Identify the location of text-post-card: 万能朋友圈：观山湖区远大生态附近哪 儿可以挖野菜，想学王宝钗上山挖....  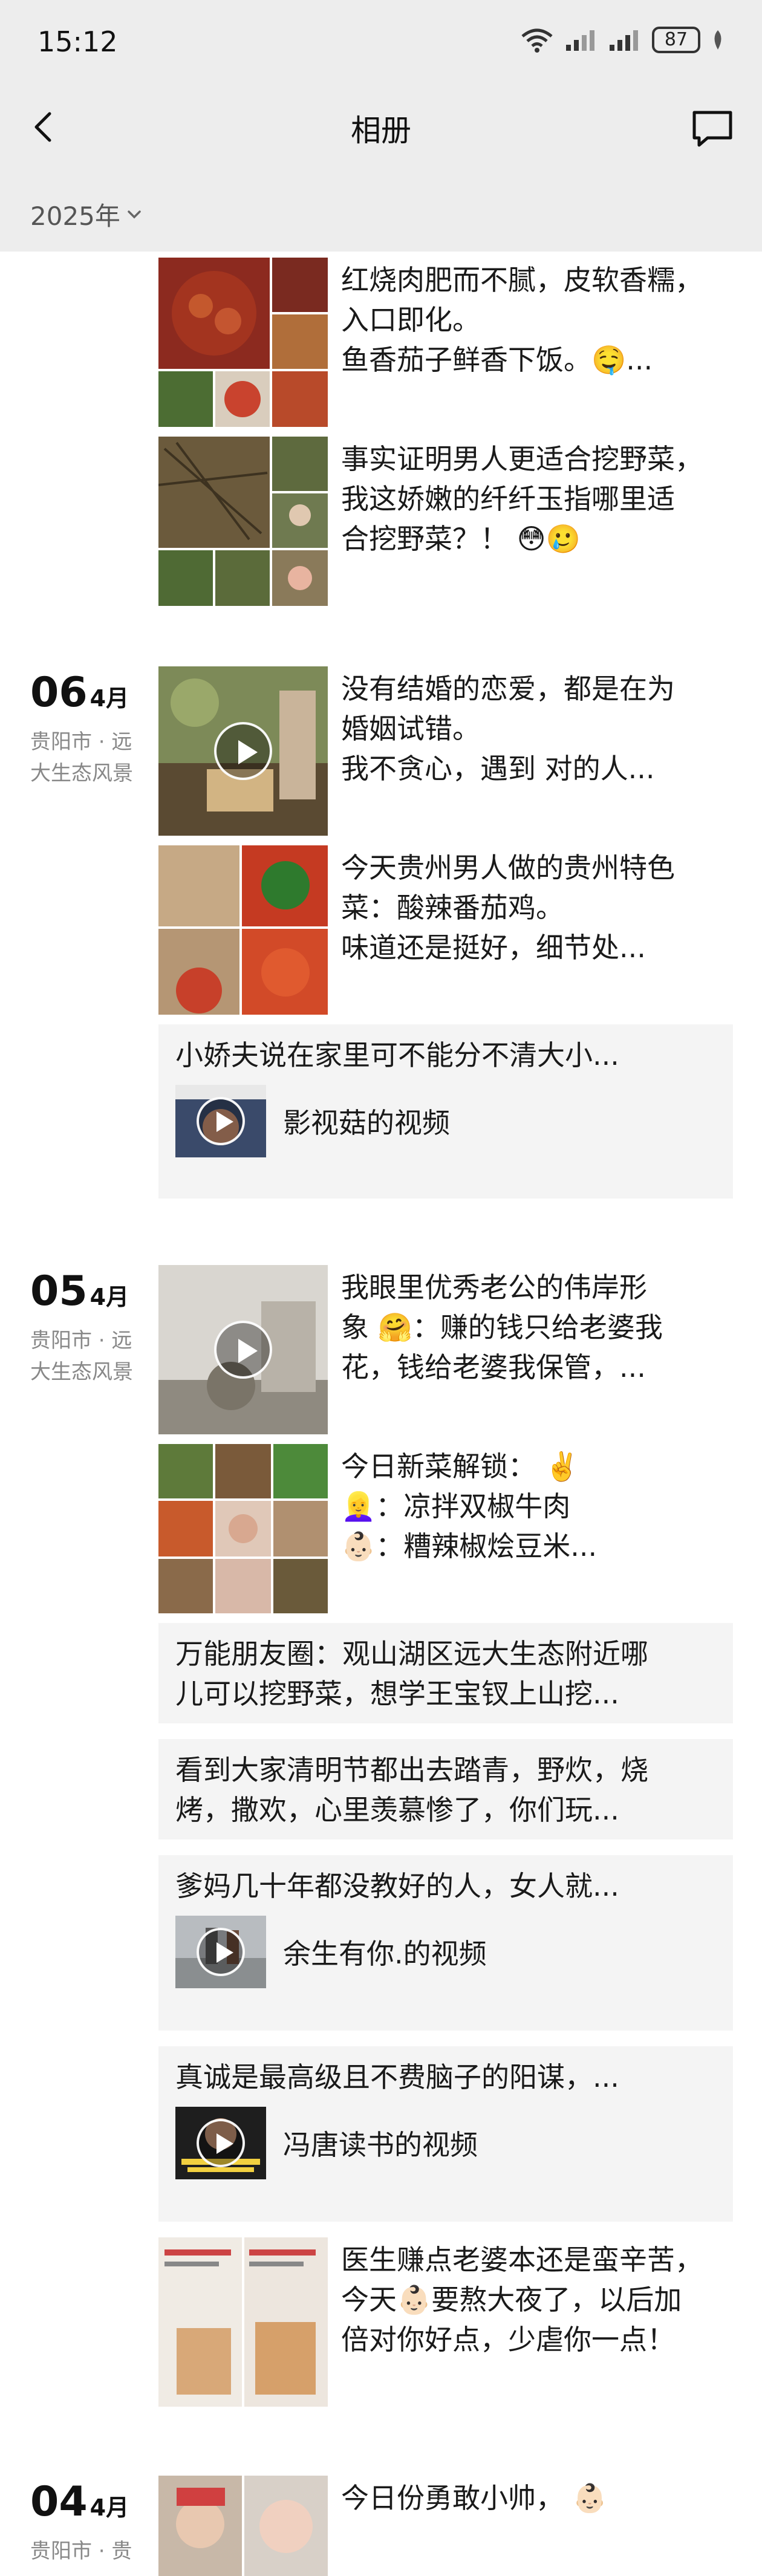
(445, 1673).